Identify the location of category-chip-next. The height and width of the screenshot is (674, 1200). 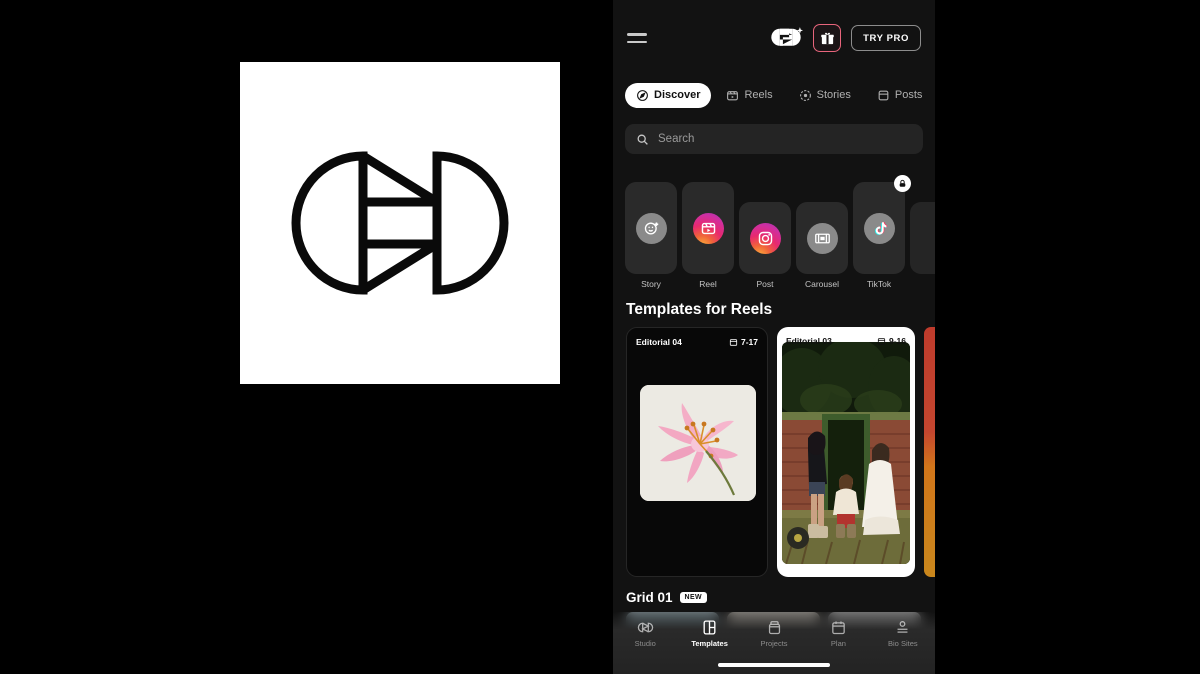
(922, 238).